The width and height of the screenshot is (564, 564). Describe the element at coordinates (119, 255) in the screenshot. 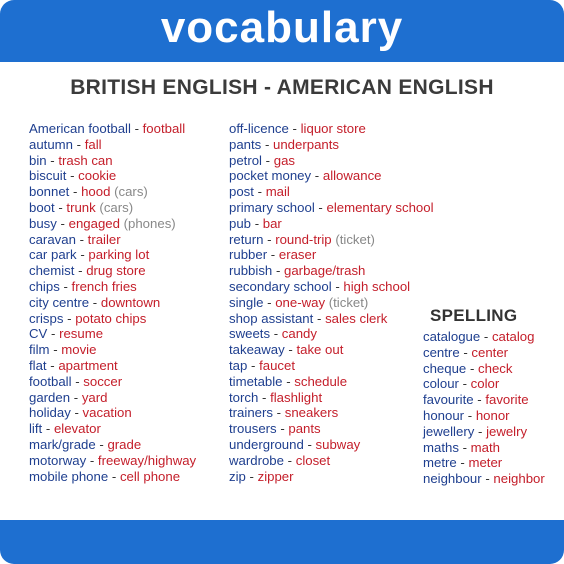

I see `american-term: parking lot` at that location.